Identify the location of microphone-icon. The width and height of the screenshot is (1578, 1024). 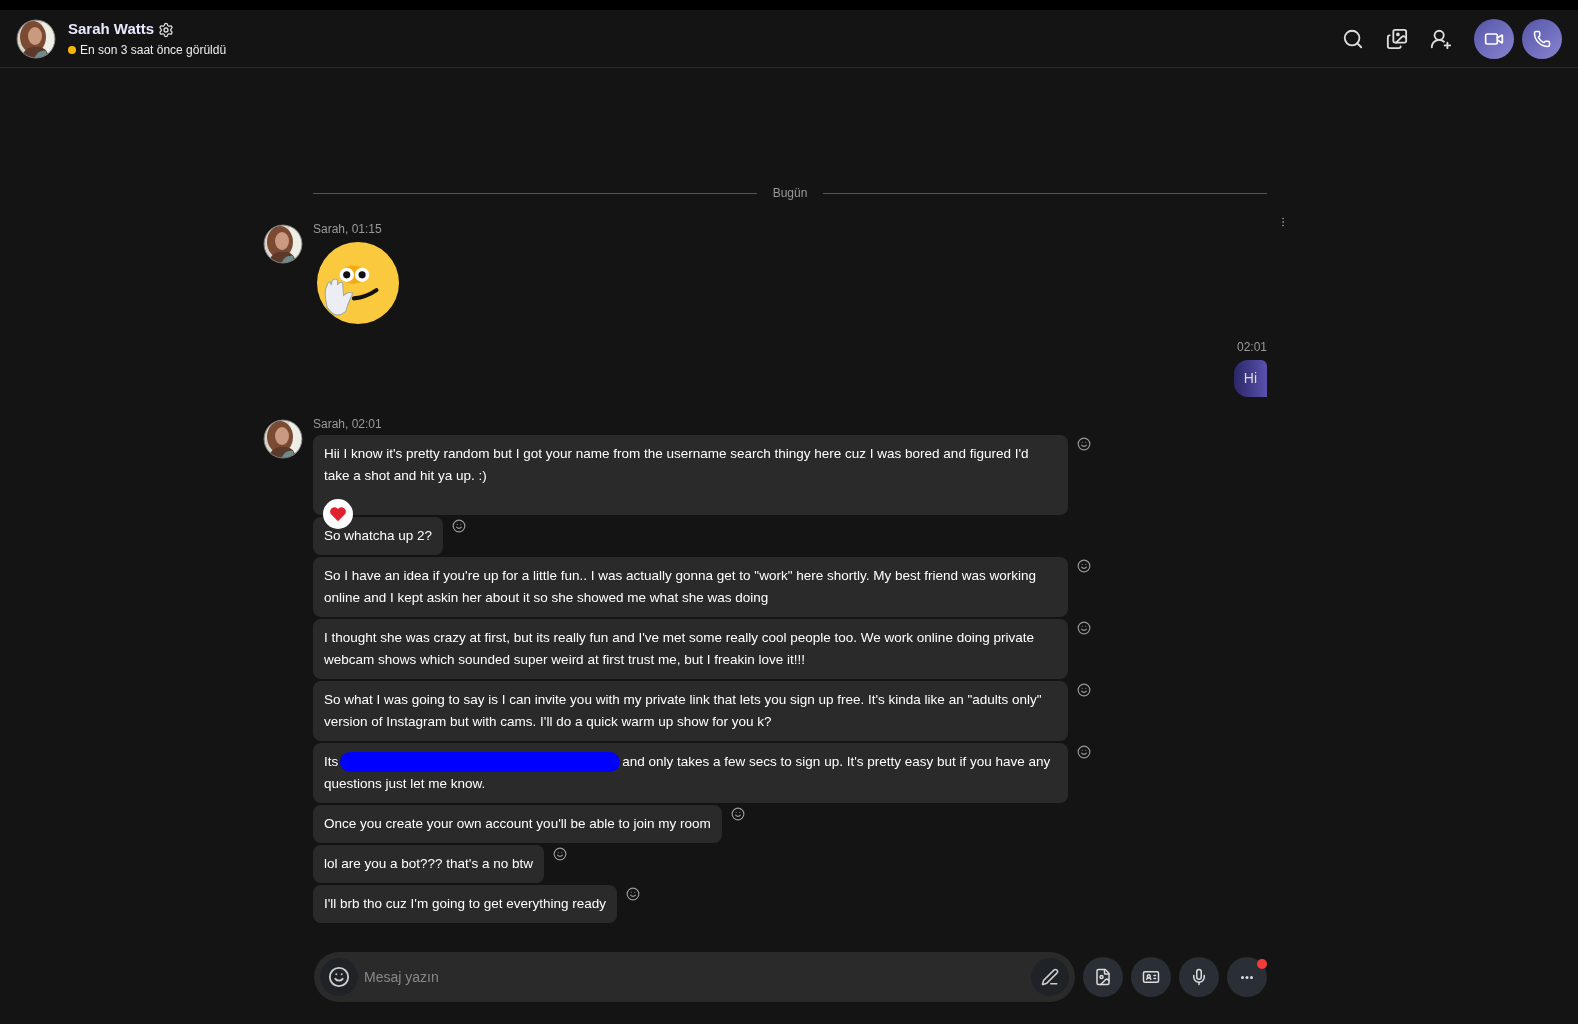
(1199, 977).